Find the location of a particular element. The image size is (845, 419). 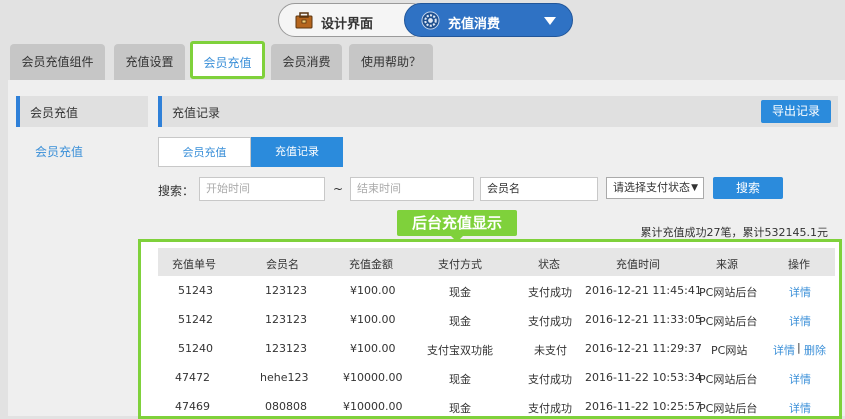

start-time-input: 开始时间 is located at coordinates (262, 189).